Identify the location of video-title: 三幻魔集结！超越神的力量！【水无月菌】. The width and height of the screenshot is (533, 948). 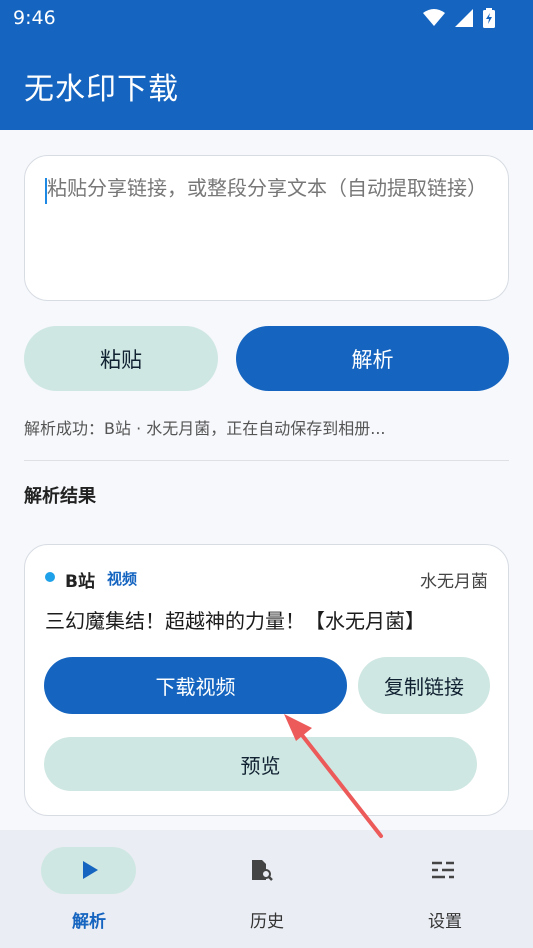
(235, 621).